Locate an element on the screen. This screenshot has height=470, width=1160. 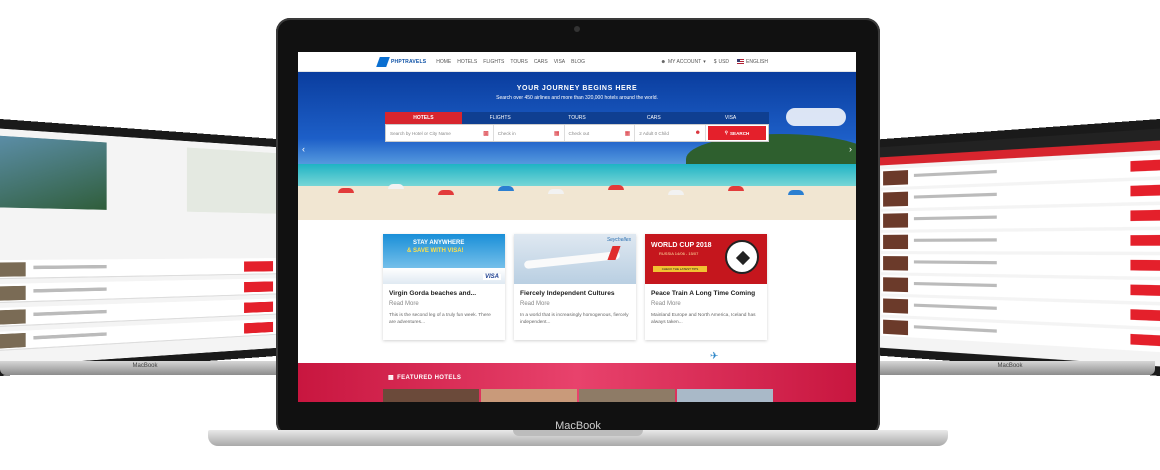
world-cup-headline: WORLD CUP 2018 is located at coordinates (681, 245).